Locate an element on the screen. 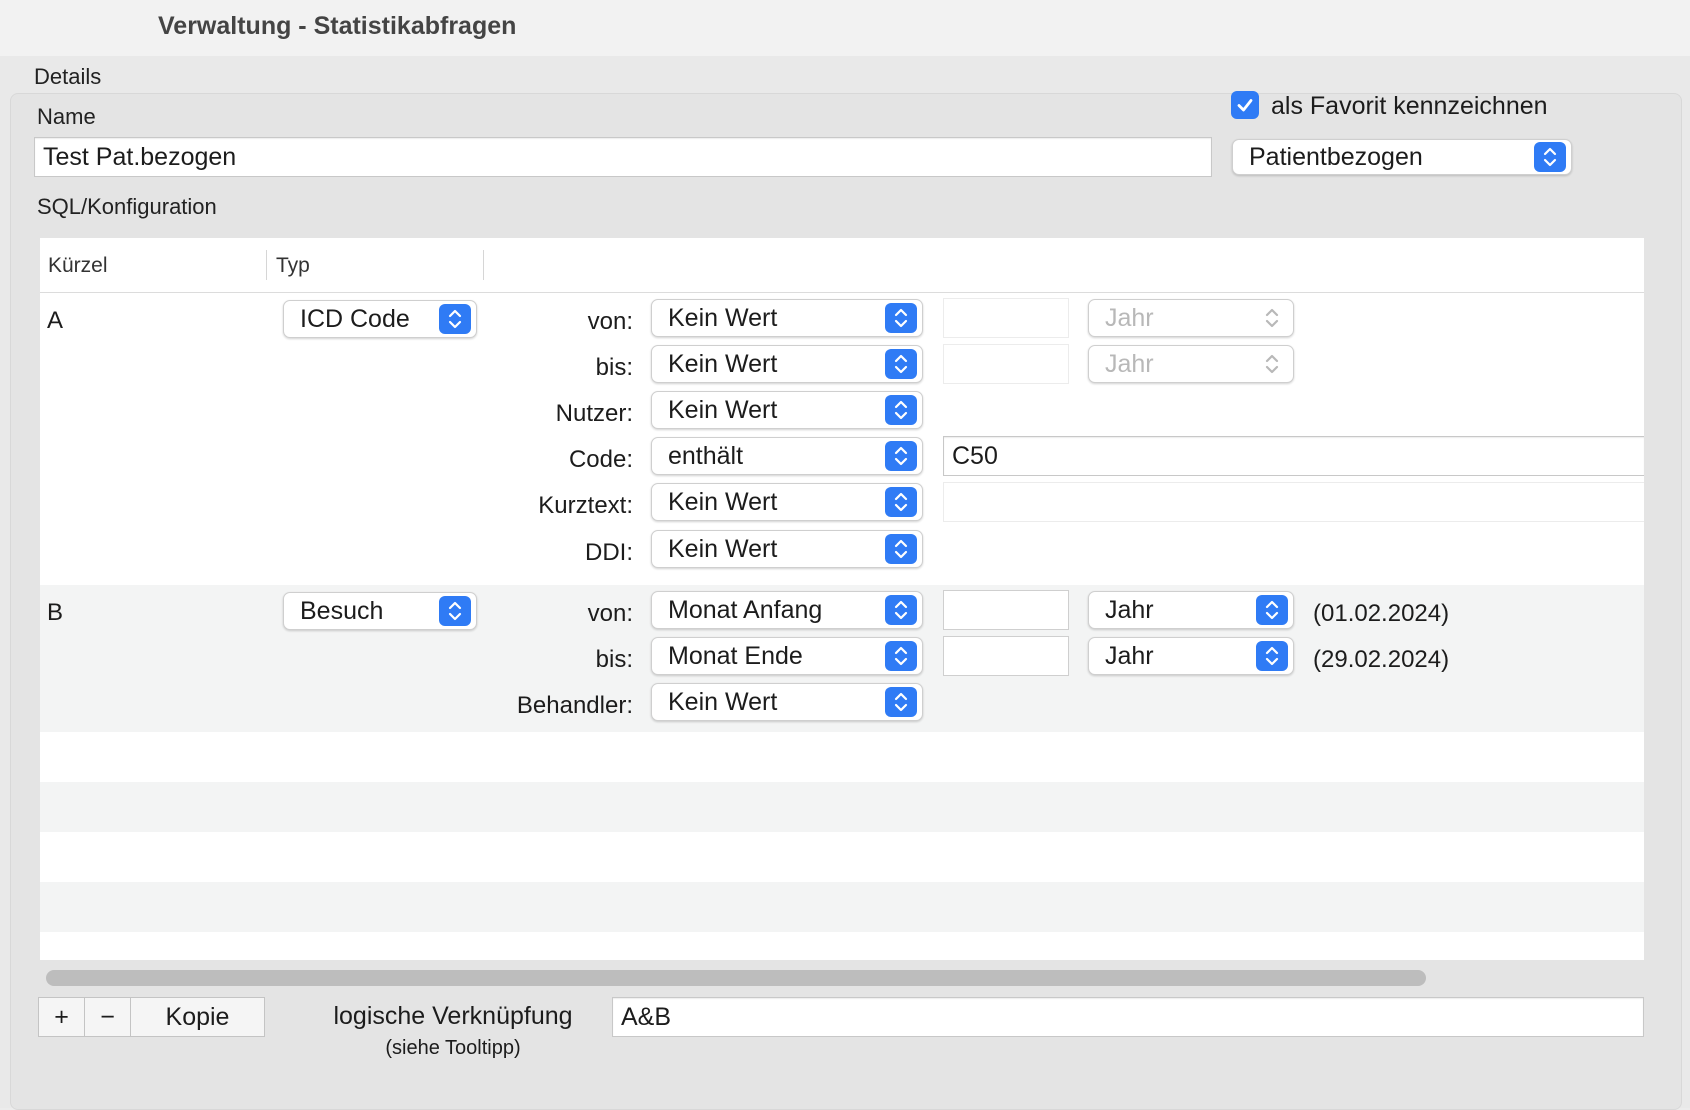 The width and height of the screenshot is (1690, 1110). row-a-bis-value: Kein Wert is located at coordinates (723, 363).